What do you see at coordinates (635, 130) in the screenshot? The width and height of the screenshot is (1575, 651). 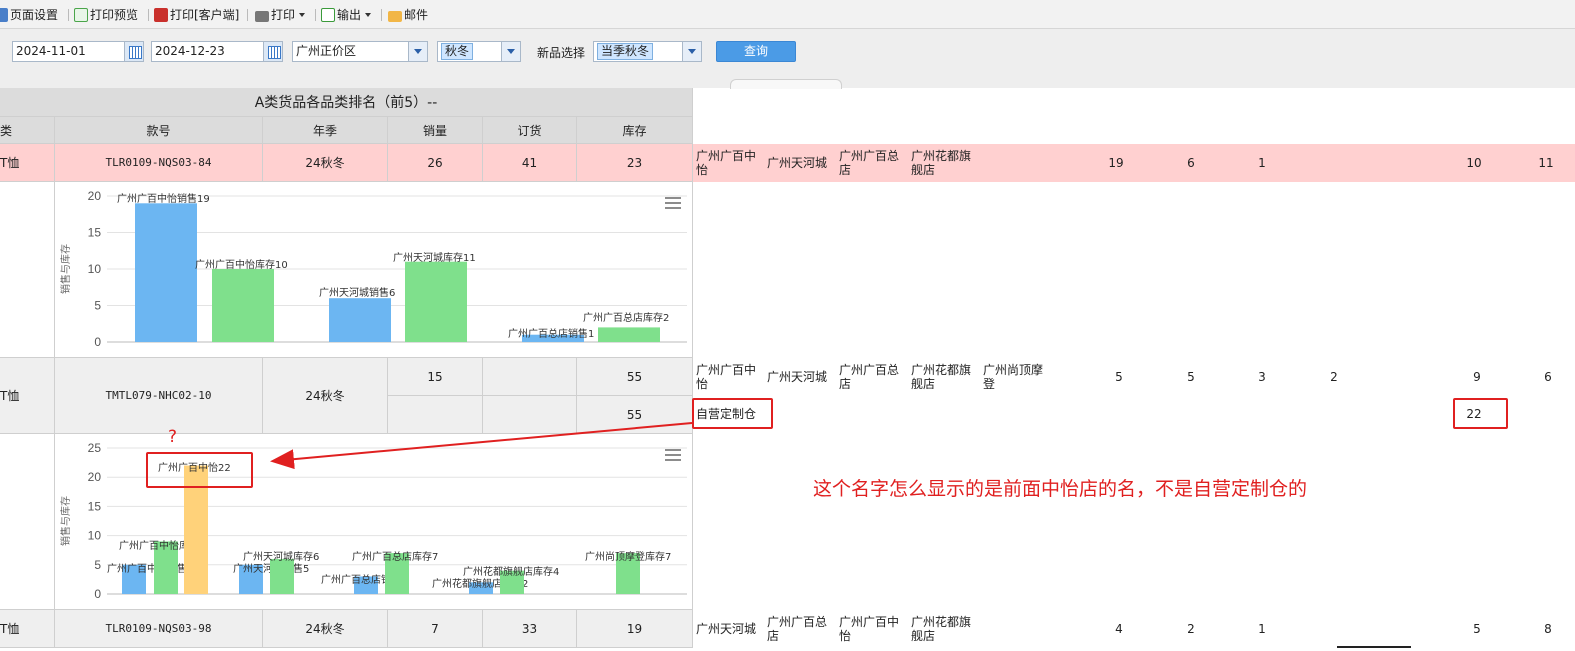 I see `col-header-stock: 库存` at bounding box center [635, 130].